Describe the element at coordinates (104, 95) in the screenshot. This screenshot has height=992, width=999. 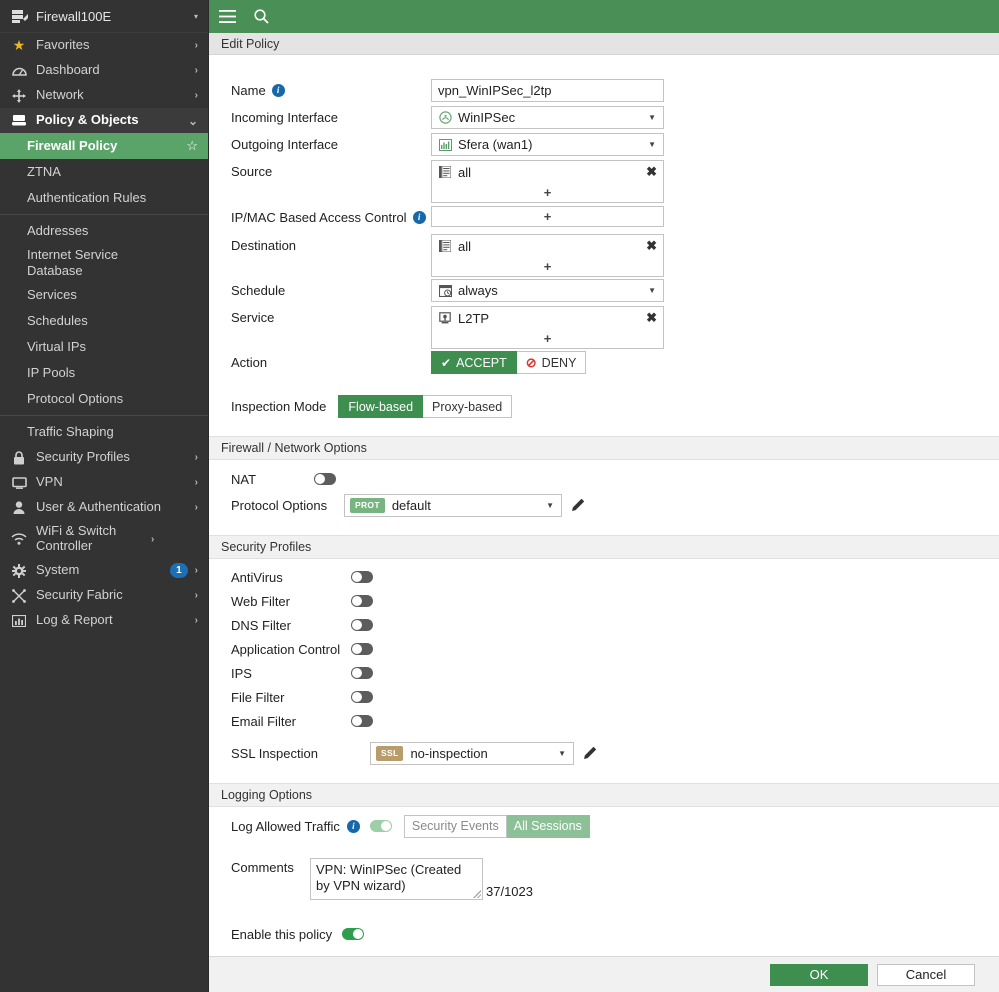
I see `sidebar-item-network: Network ›` at that location.